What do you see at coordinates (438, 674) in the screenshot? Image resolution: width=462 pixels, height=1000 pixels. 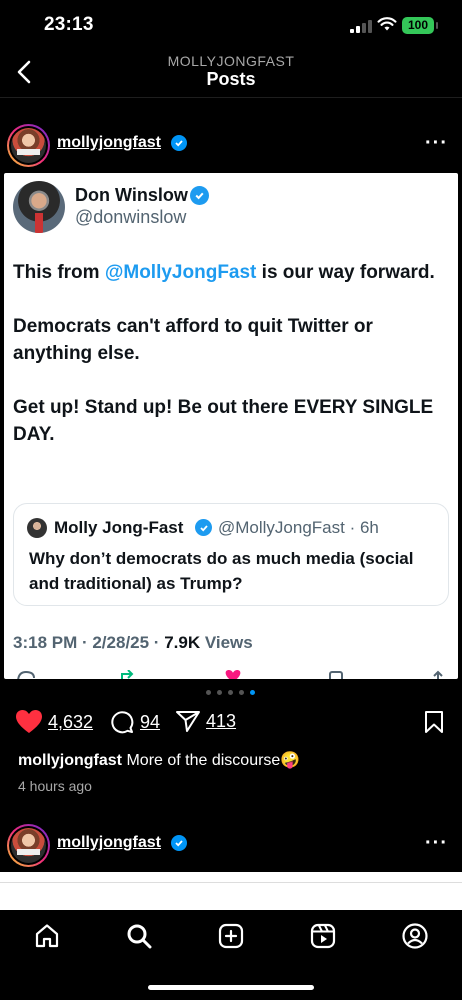 I see `tweet-share-icon` at bounding box center [438, 674].